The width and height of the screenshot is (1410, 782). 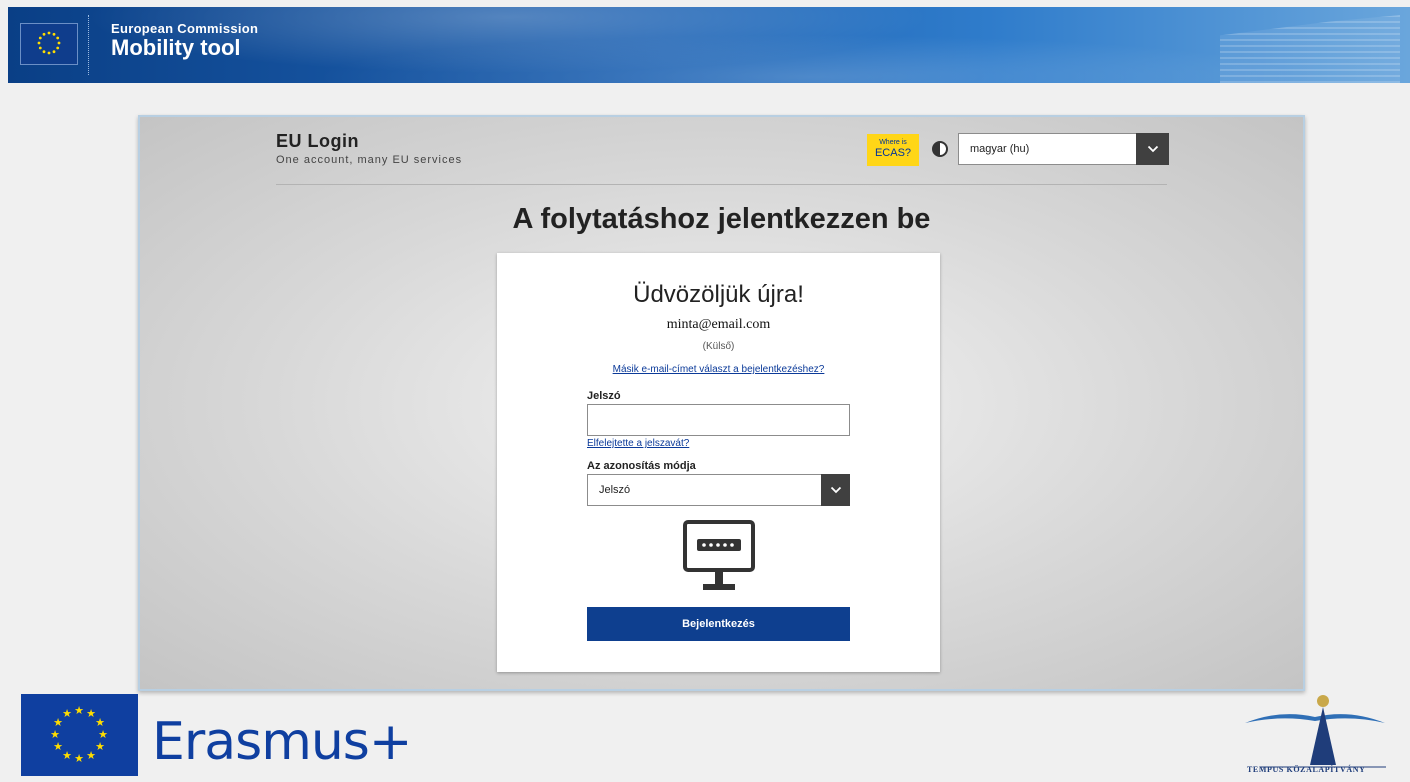 I want to click on ecas-big-label: ECAS?, so click(x=893, y=153).